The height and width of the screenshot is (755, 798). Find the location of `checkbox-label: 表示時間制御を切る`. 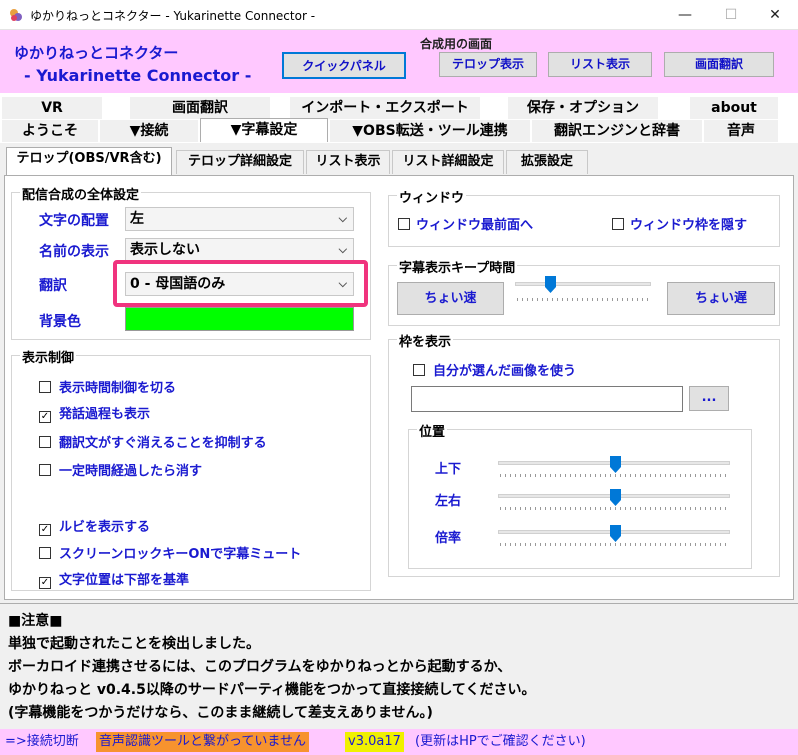

checkbox-label: 表示時間制御を切る is located at coordinates (118, 388).